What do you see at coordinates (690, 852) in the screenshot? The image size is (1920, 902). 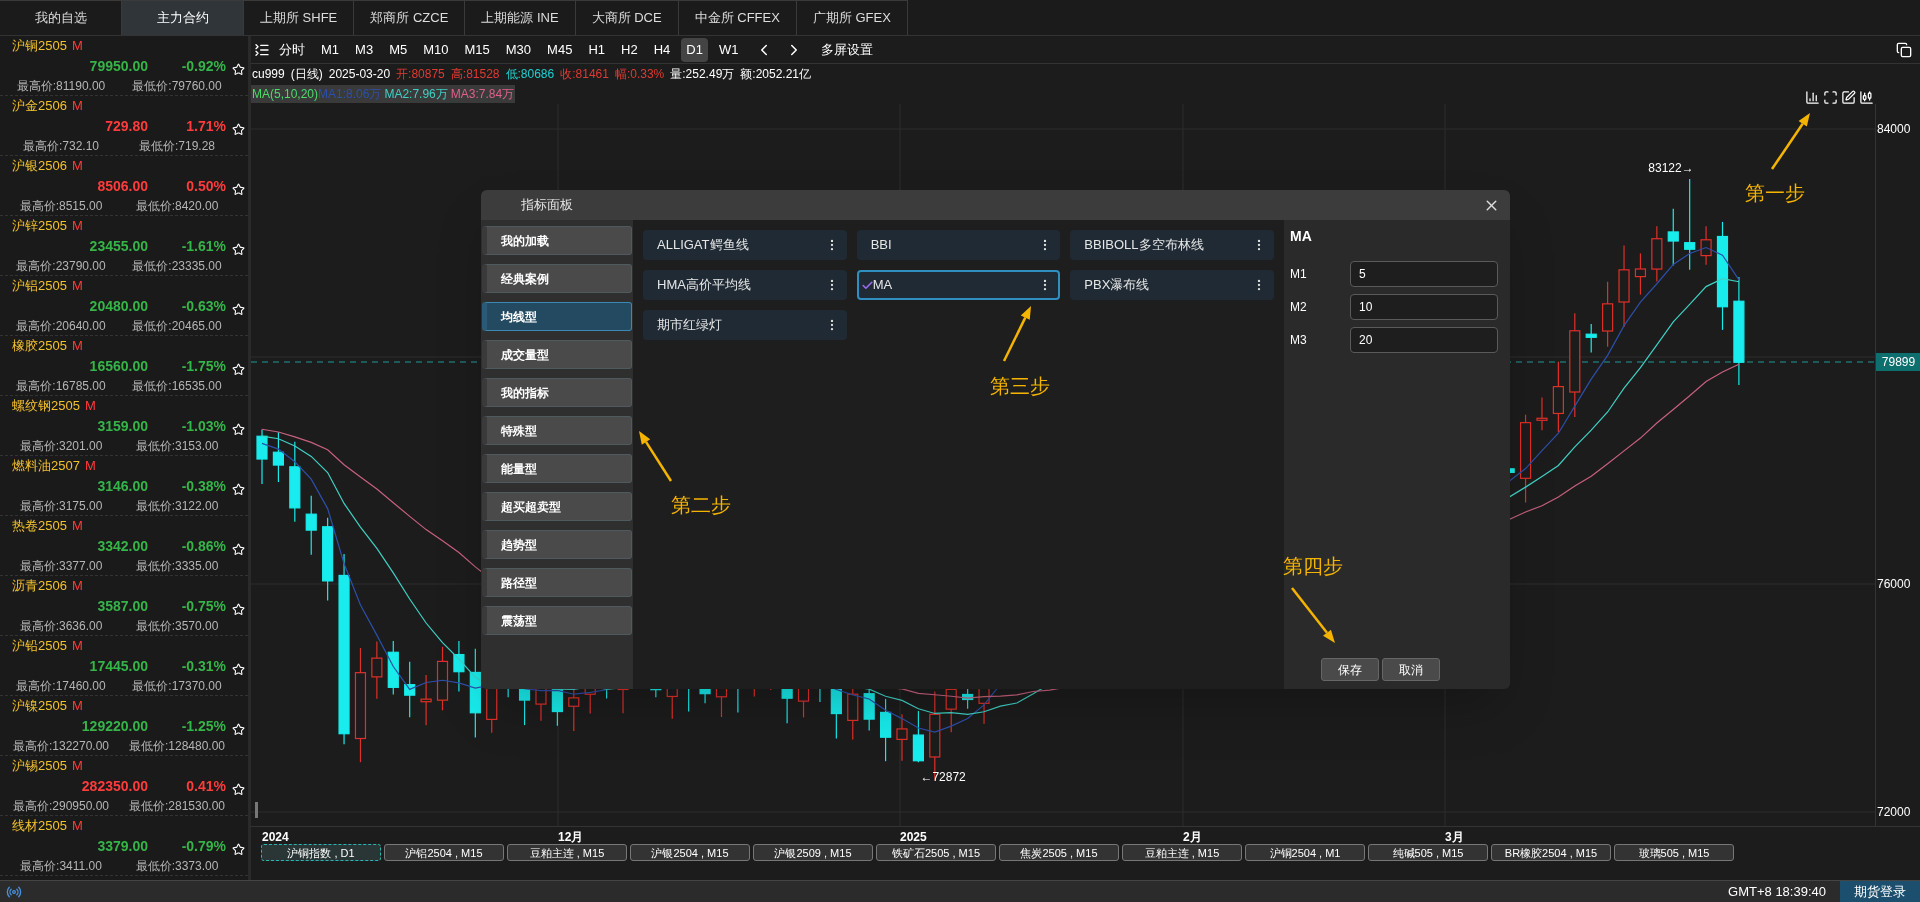 I see `chart-tab: 沪银2504 , M15` at bounding box center [690, 852].